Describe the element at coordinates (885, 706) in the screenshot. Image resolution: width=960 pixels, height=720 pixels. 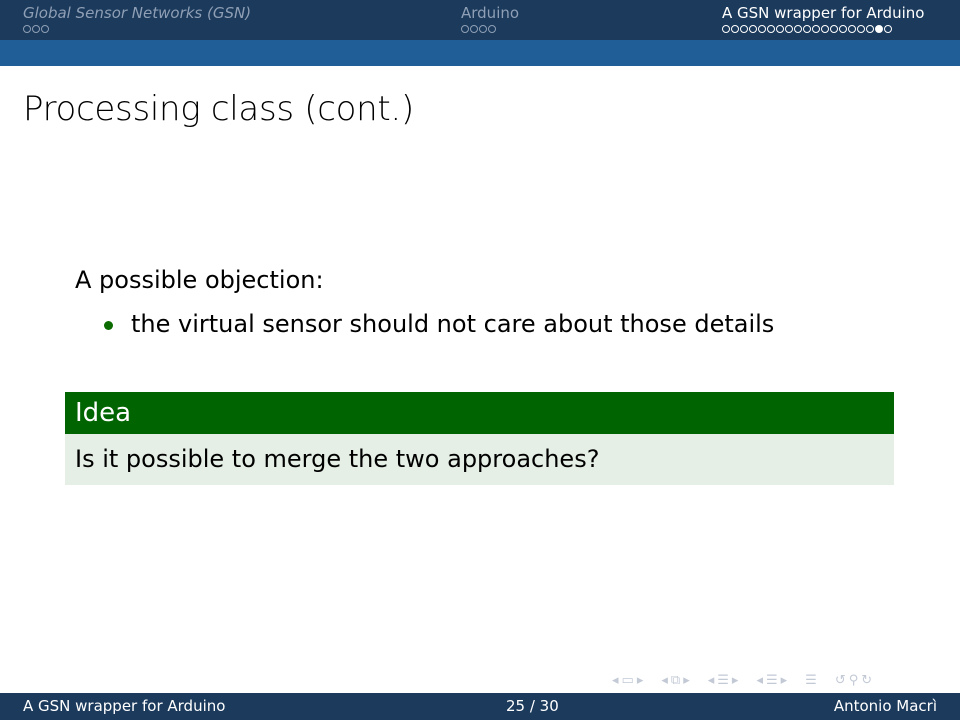
I see `footer-author: Antonio Macrì` at that location.